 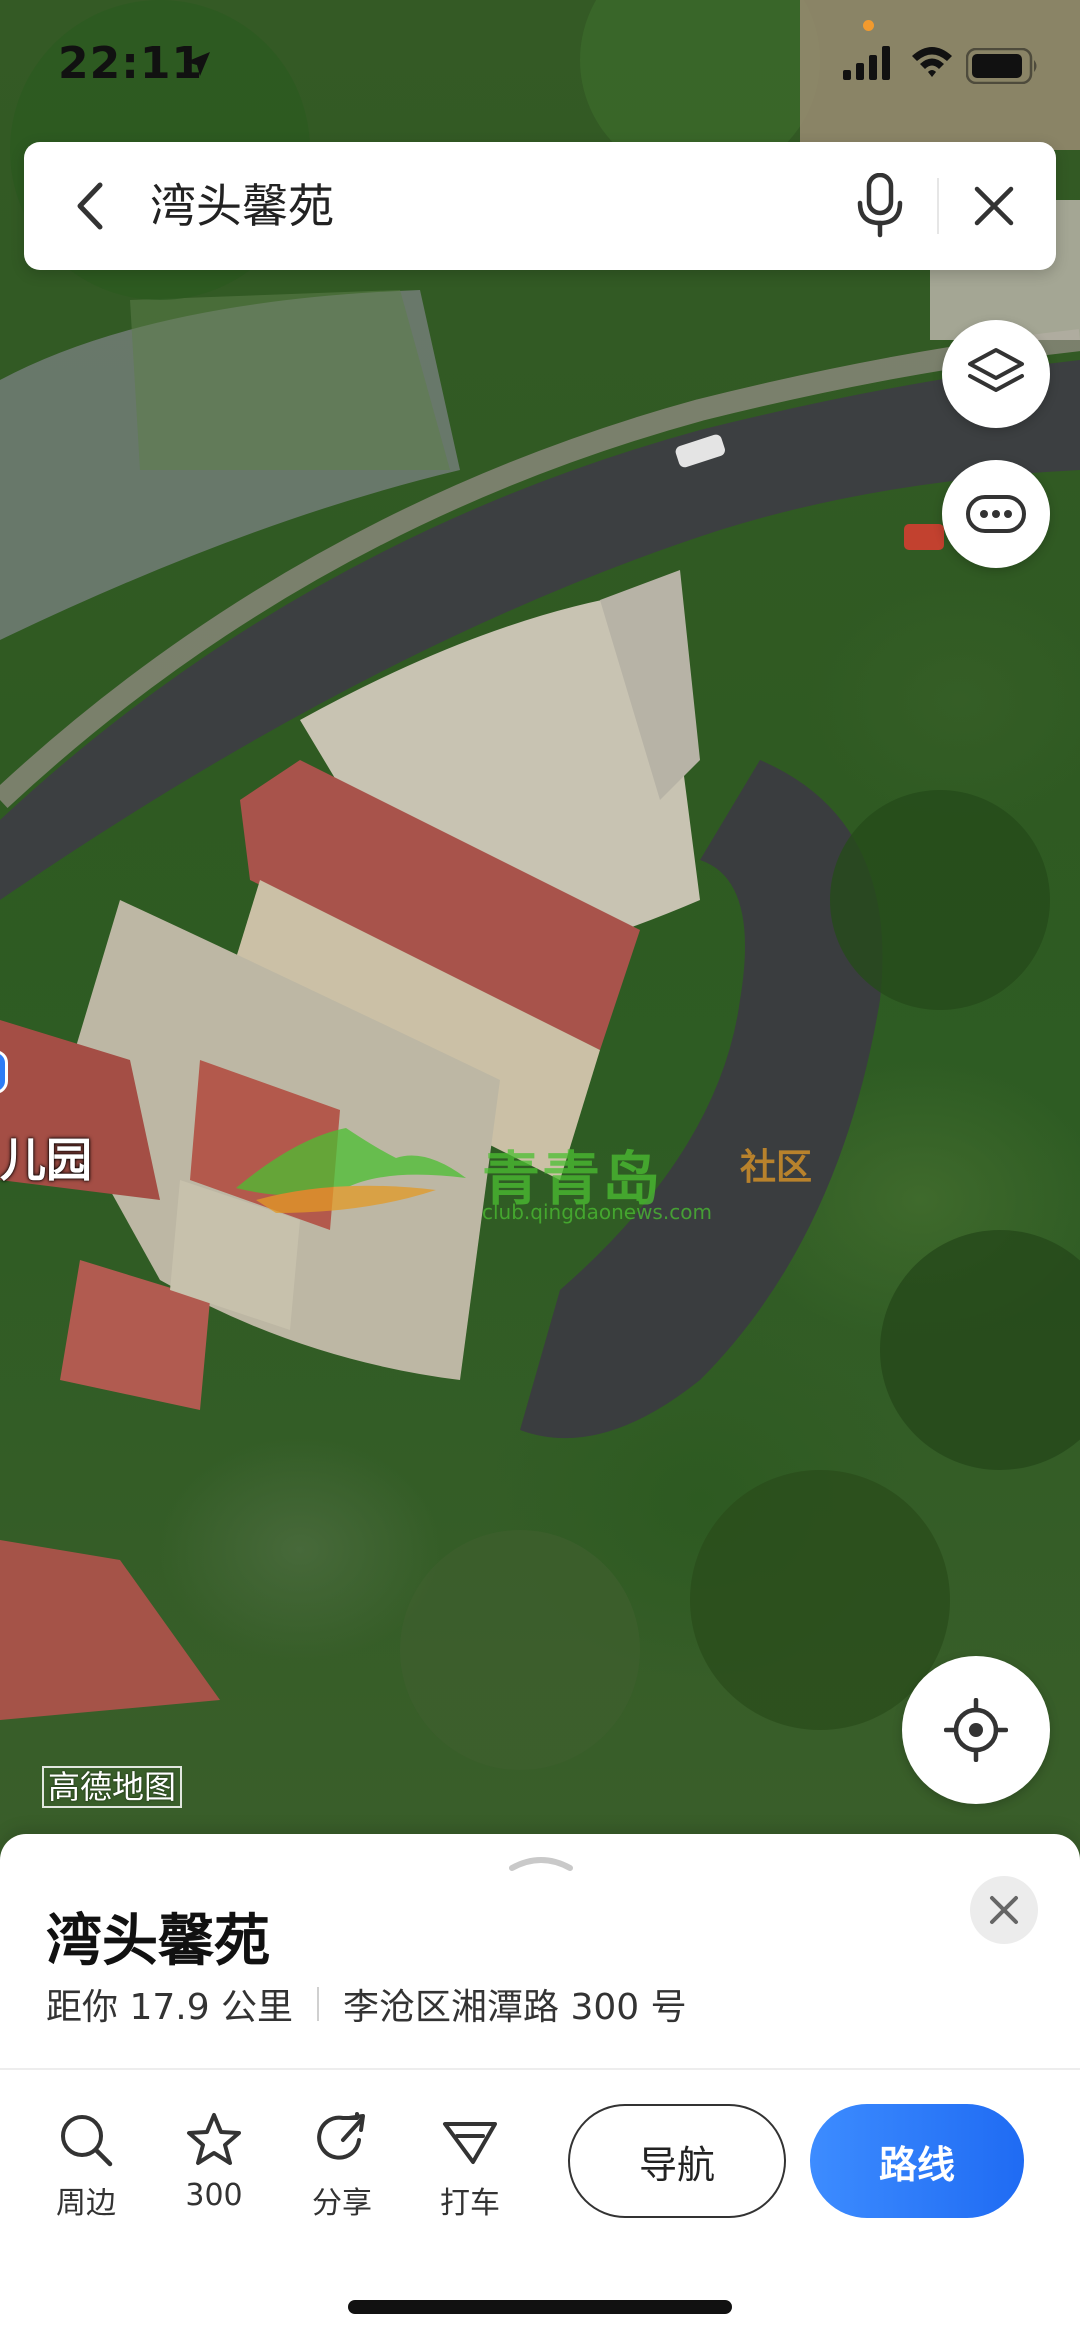 I want to click on back-button, so click(x=90, y=206).